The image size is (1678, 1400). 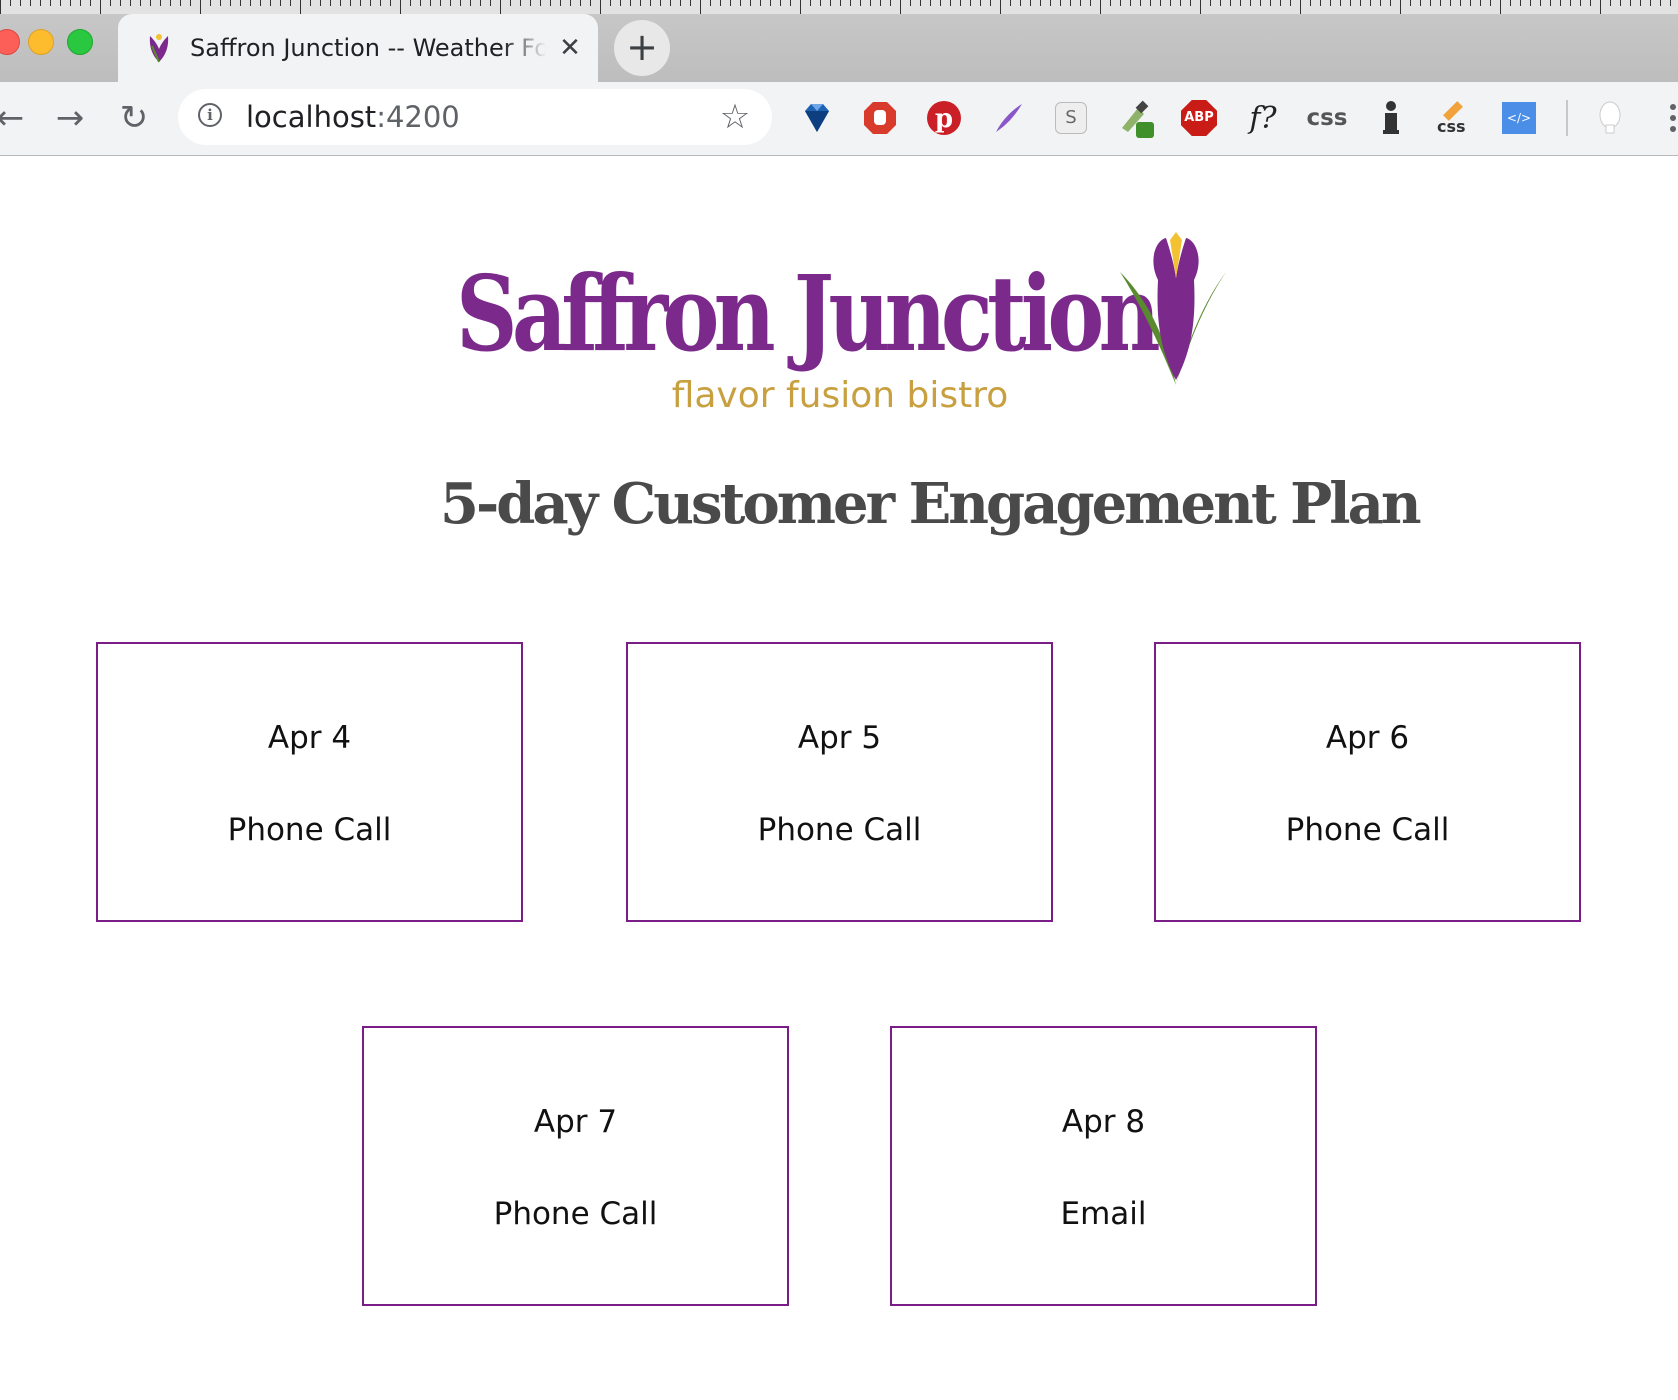 What do you see at coordinates (41, 42) in the screenshot?
I see `minimize-window-button` at bounding box center [41, 42].